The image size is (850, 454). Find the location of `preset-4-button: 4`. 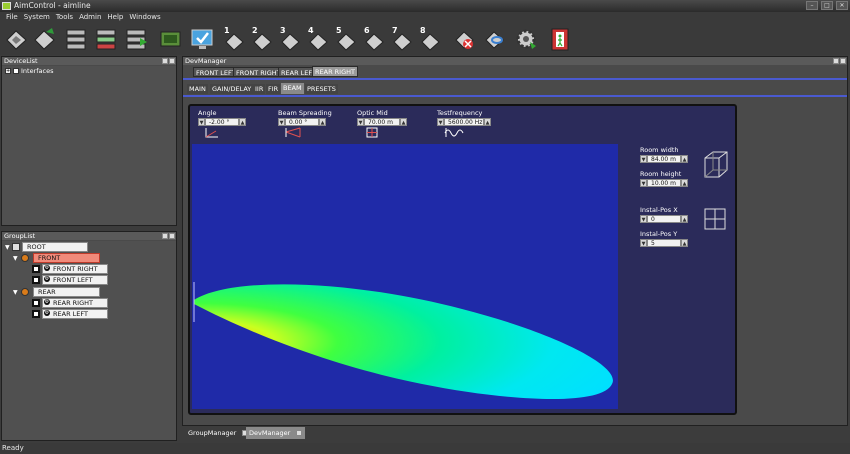

preset-4-button: 4 is located at coordinates (318, 39).